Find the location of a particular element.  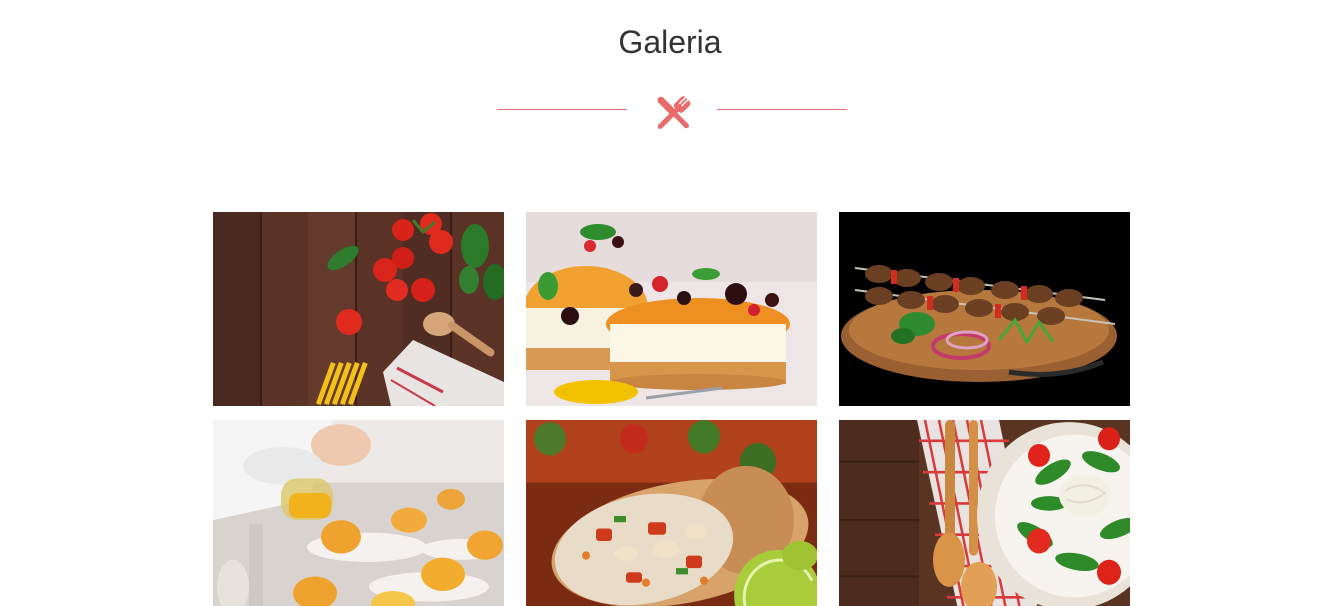

section-title: Galeria is located at coordinates (670, 42).